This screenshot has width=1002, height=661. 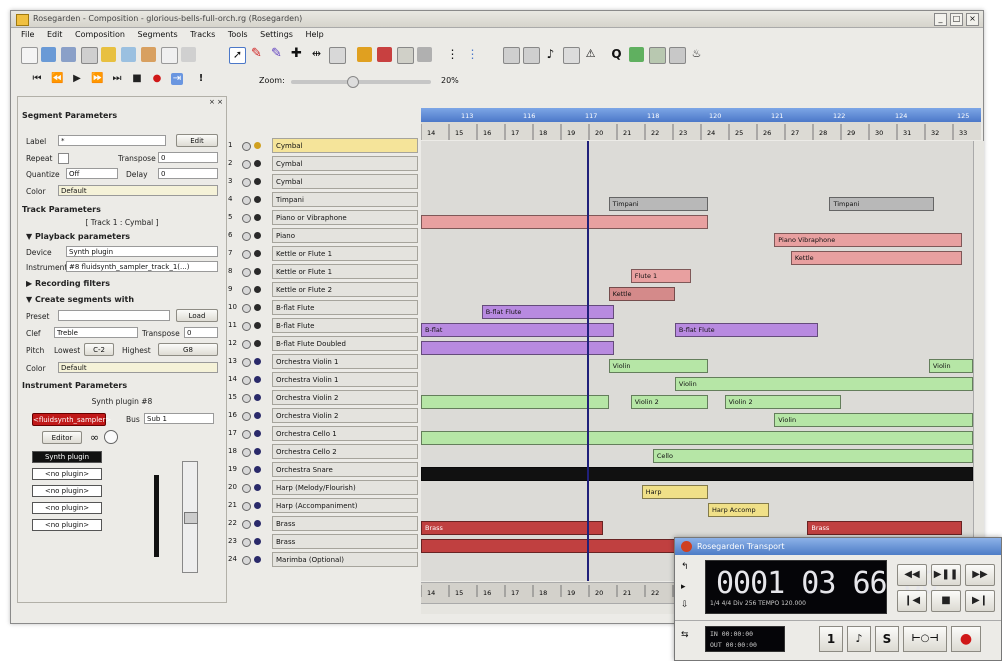 What do you see at coordinates (884, 528) in the screenshot?
I see `segment-block: Brass` at bounding box center [884, 528].